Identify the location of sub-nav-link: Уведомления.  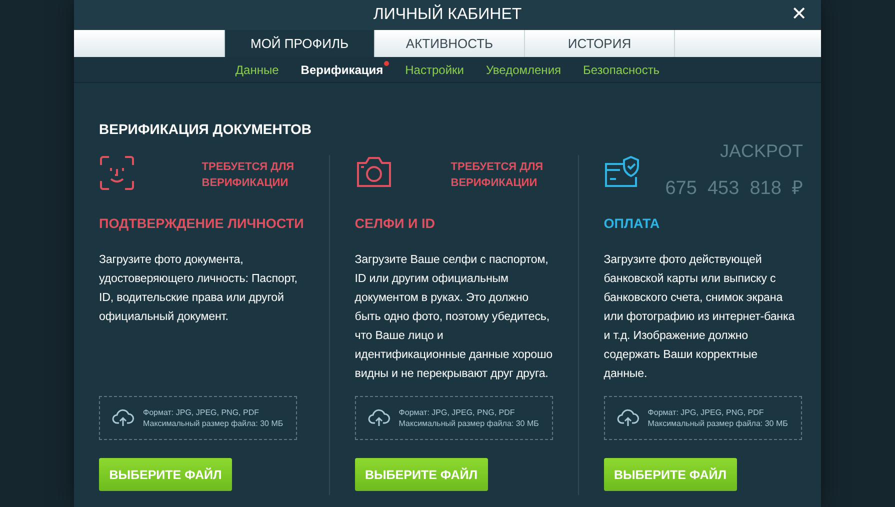
(524, 69).